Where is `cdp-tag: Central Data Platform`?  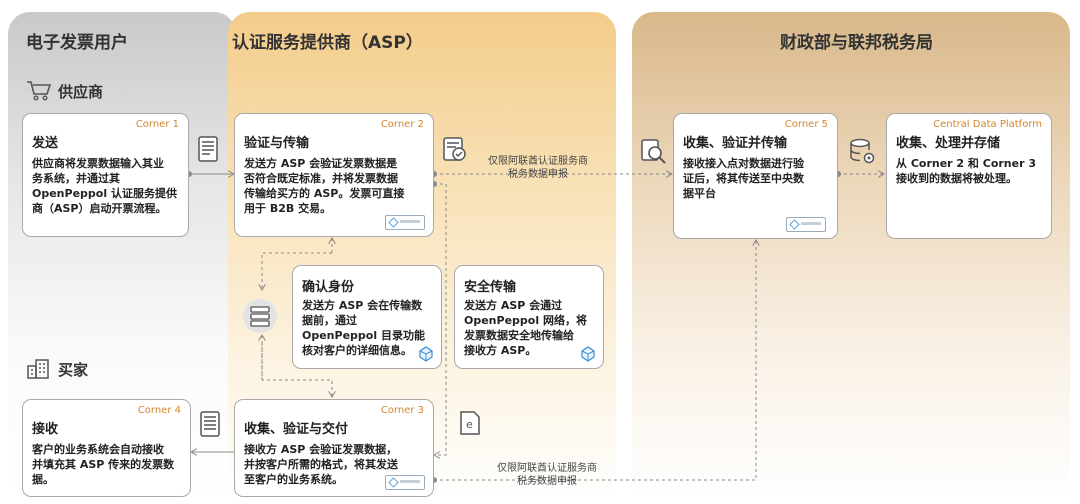
cdp-tag: Central Data Platform is located at coordinates (987, 124).